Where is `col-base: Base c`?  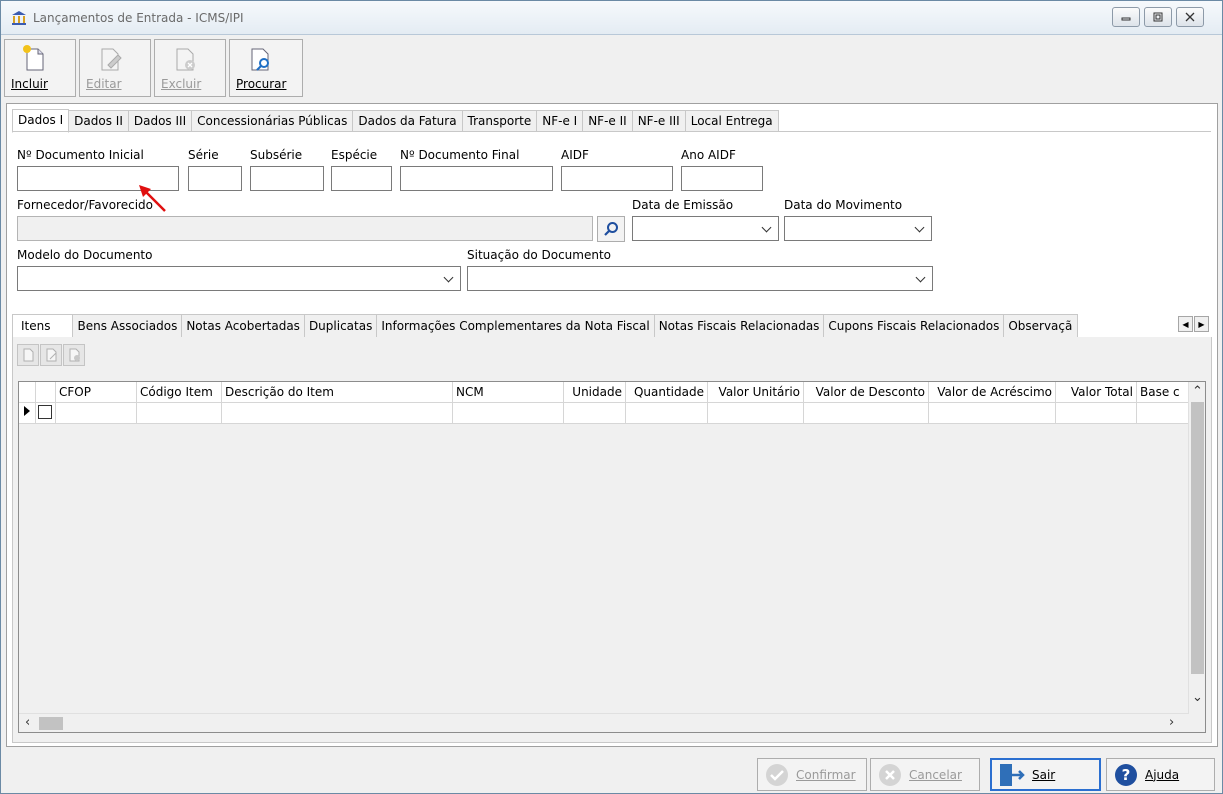 col-base: Base c is located at coordinates (1163, 392).